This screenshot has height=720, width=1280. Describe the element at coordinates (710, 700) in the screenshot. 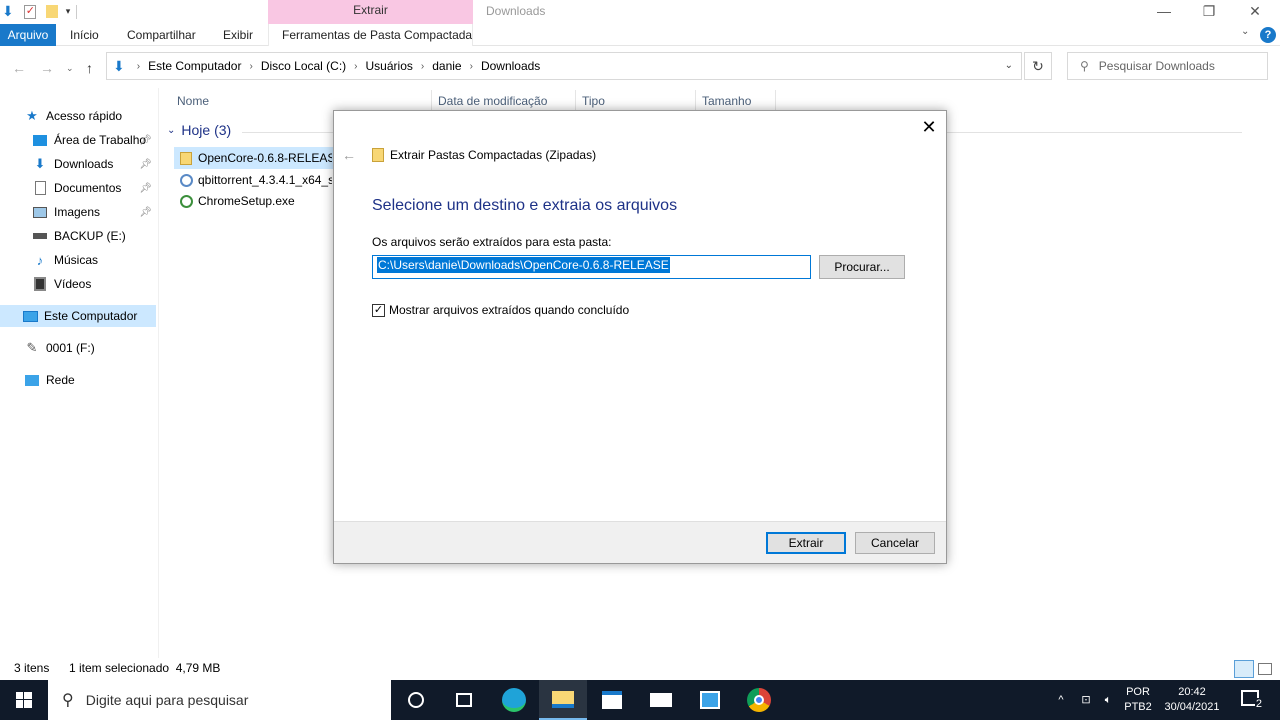

I see `app-icon` at that location.